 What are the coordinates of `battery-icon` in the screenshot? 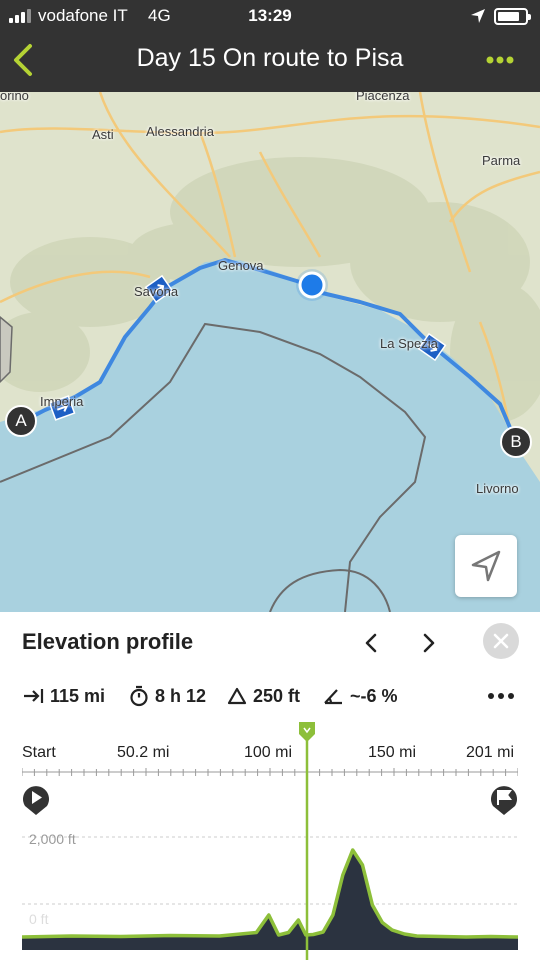 It's located at (512, 16).